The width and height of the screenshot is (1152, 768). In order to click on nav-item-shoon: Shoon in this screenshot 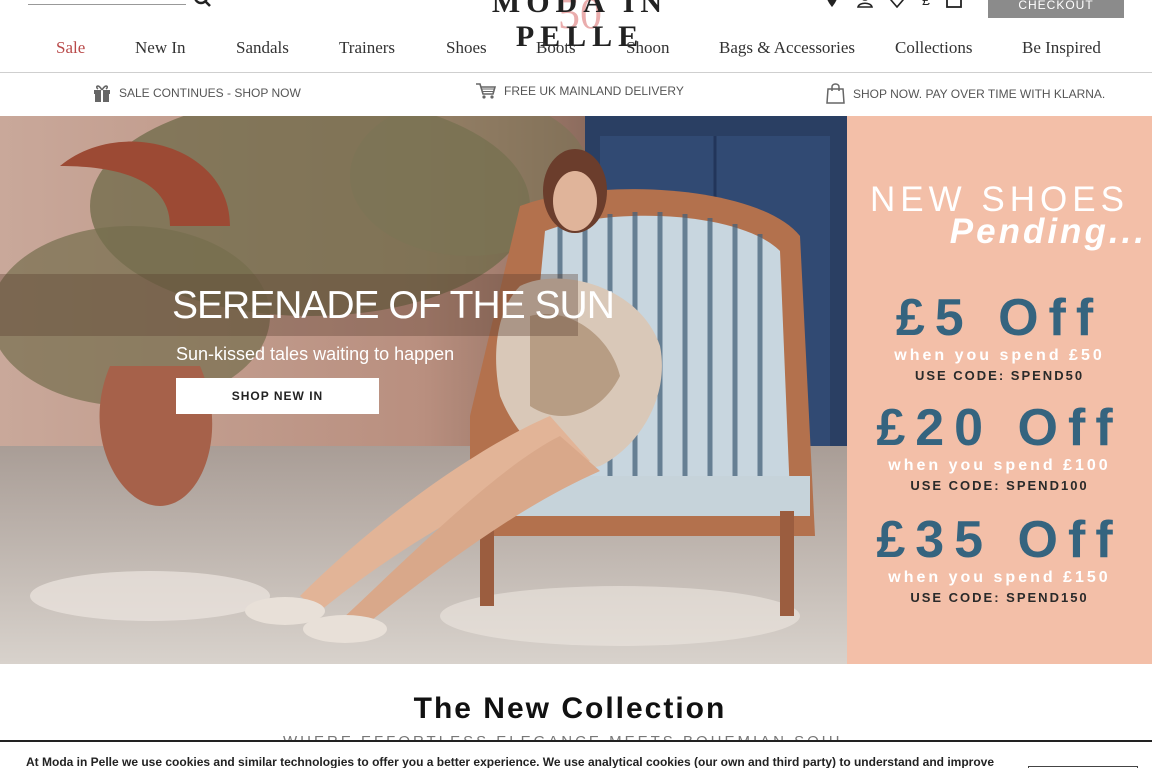, I will do `click(647, 48)`.